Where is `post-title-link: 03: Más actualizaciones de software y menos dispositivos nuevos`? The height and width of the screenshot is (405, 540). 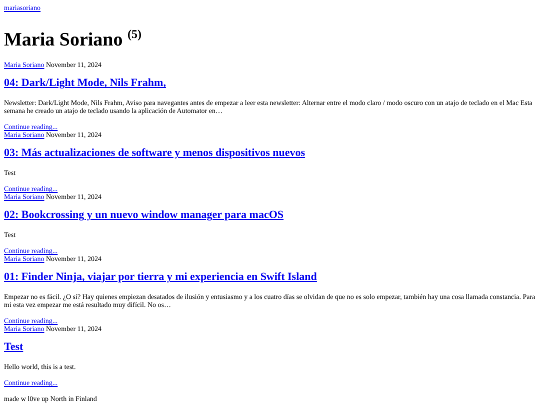
post-title-link: 03: Más actualizaciones de software y menos dispositivos nuevos is located at coordinates (155, 153).